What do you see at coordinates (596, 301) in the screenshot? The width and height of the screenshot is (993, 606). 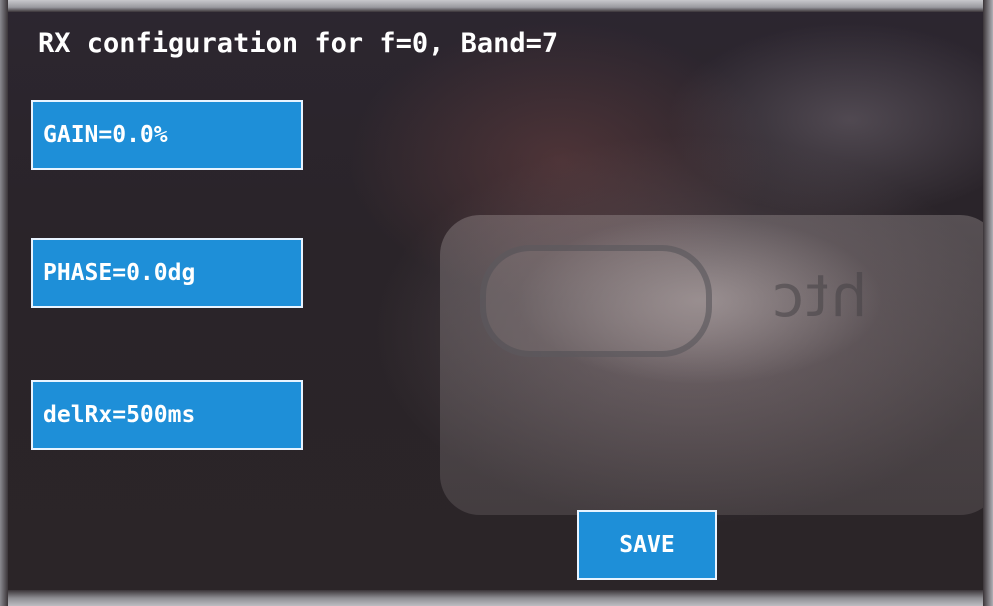 I see `background-reflection-lens` at bounding box center [596, 301].